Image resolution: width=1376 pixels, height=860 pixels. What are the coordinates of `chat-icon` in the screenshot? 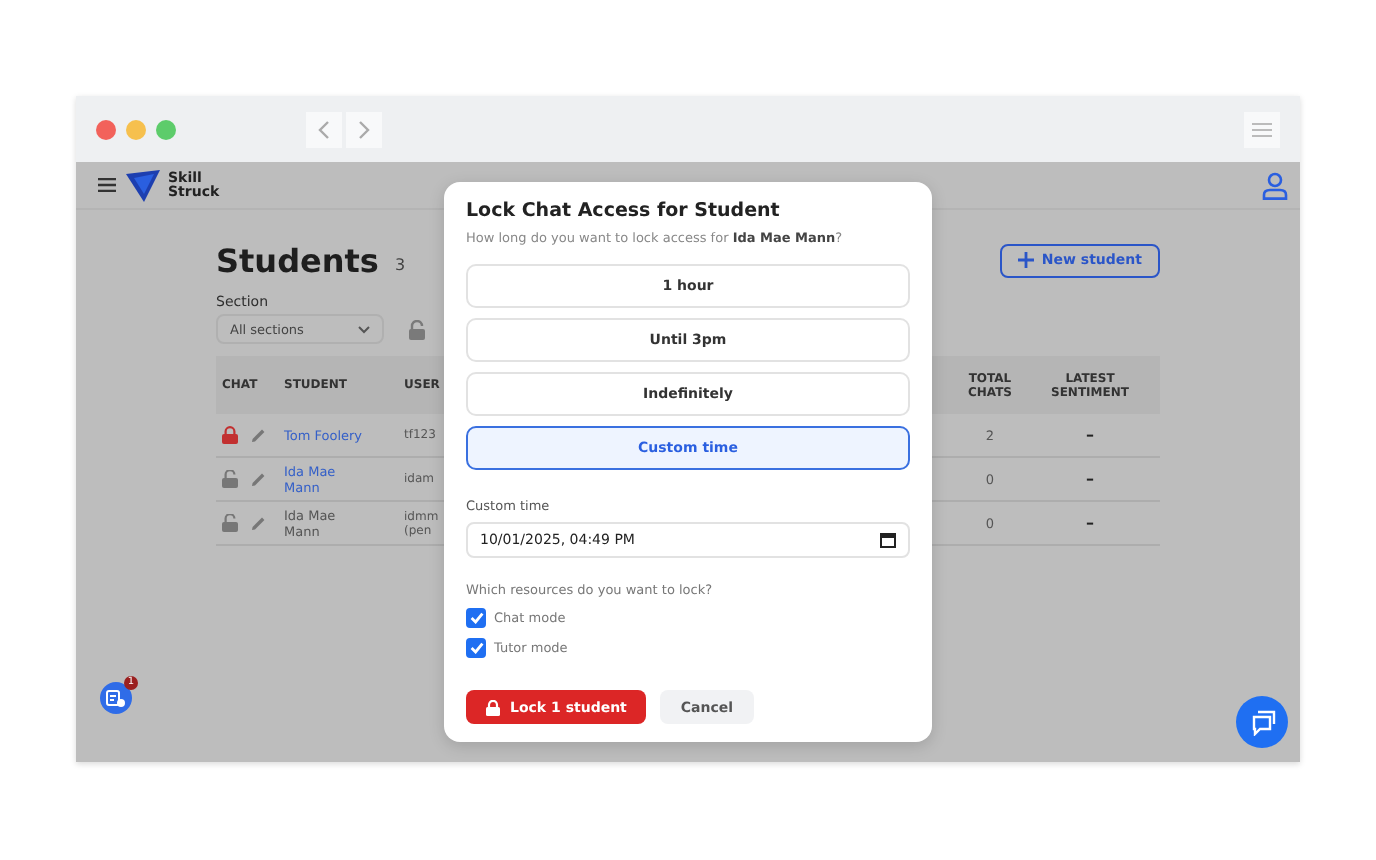 It's located at (1262, 722).